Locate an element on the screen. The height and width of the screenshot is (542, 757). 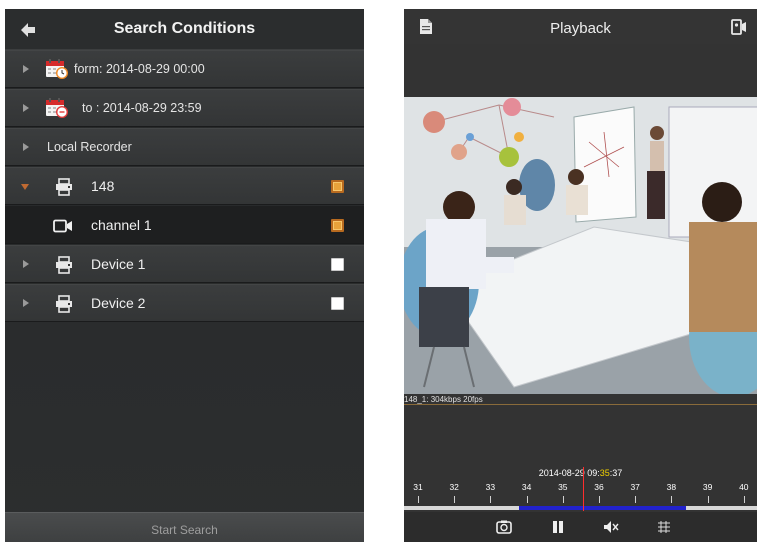
device-148-row: 148 is located at coordinates (184, 186).